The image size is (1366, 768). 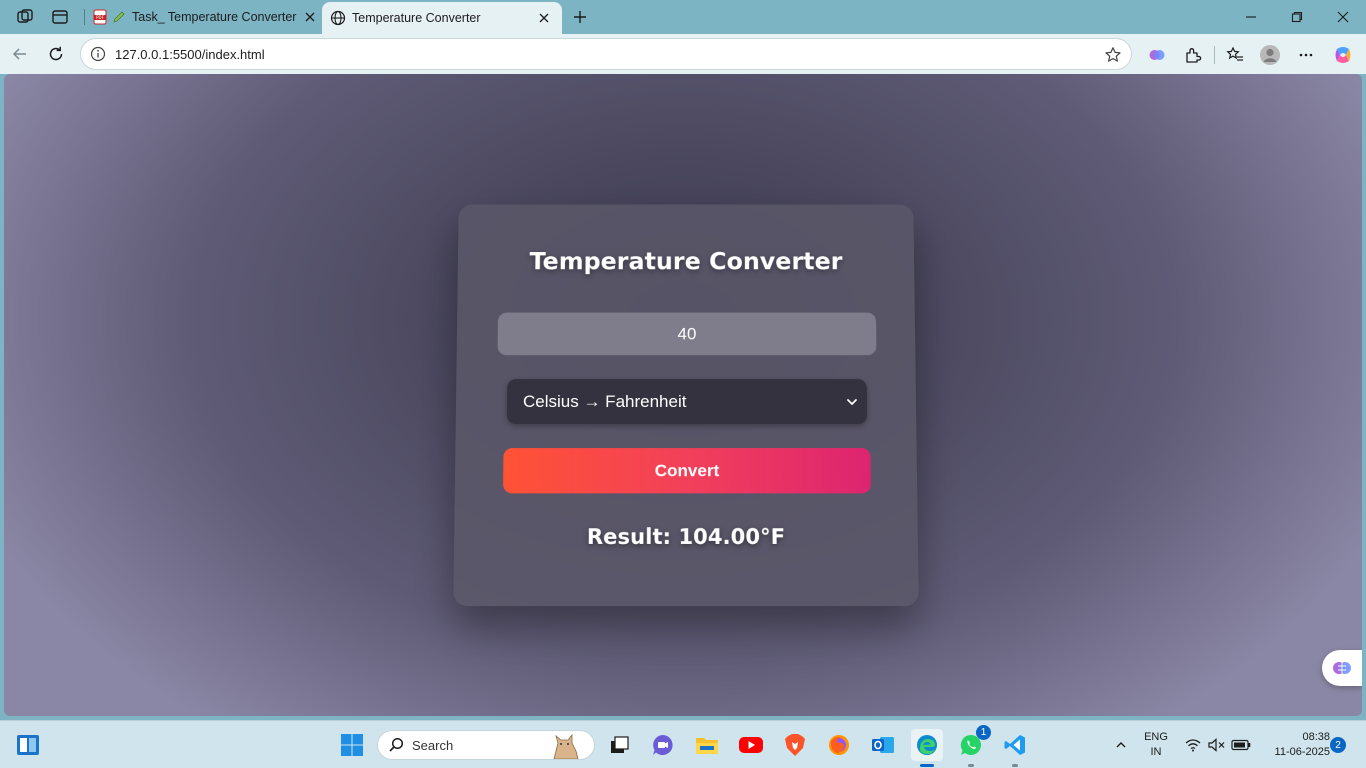 I want to click on system-clock: 08:38 11-06-2025, so click(x=1294, y=745).